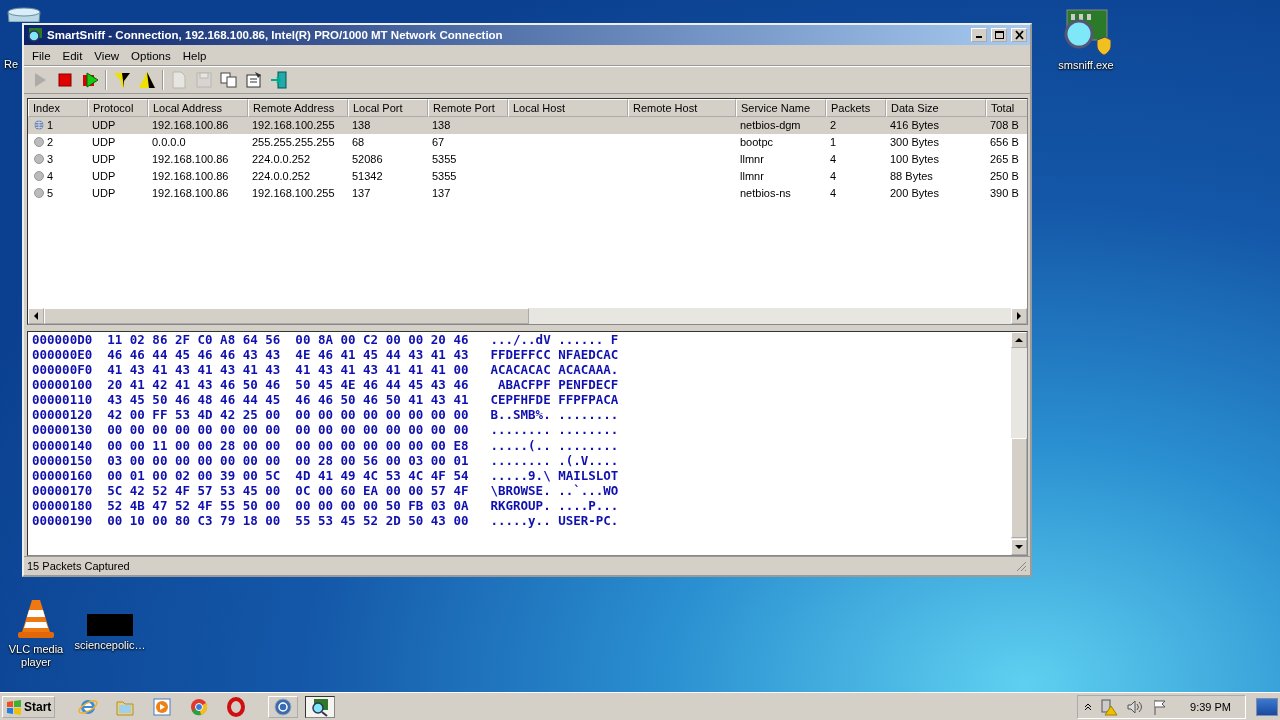  I want to click on table-cell-text: netbios-ns, so click(765, 193).